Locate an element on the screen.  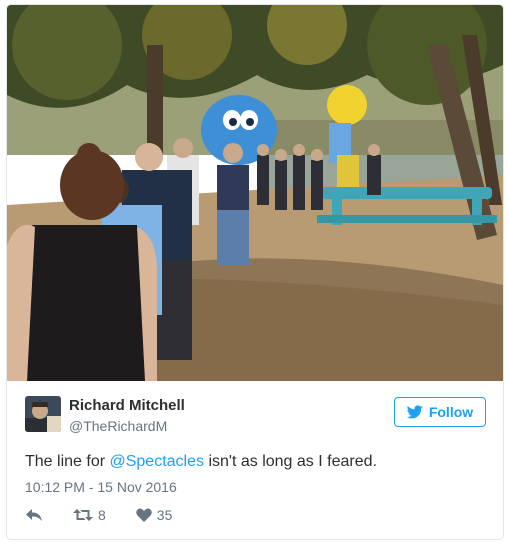
avatar is located at coordinates (43, 414).